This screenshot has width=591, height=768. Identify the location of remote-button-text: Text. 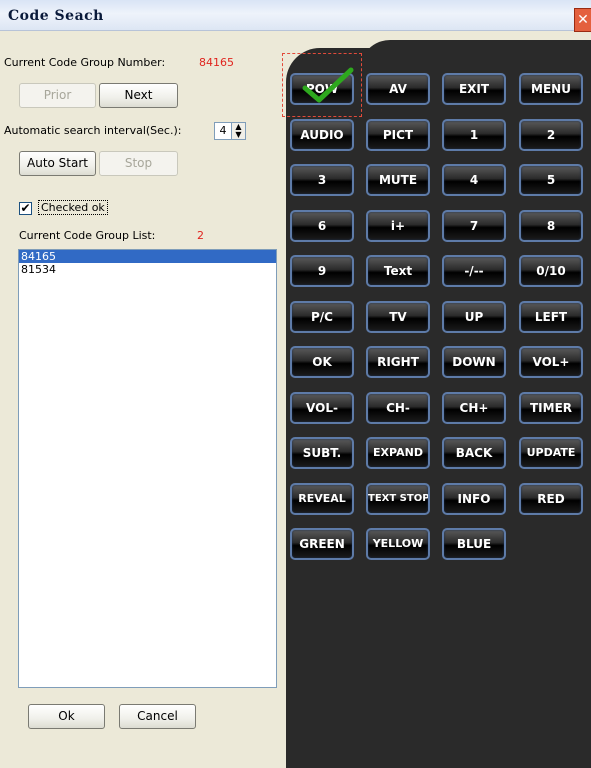
(398, 271).